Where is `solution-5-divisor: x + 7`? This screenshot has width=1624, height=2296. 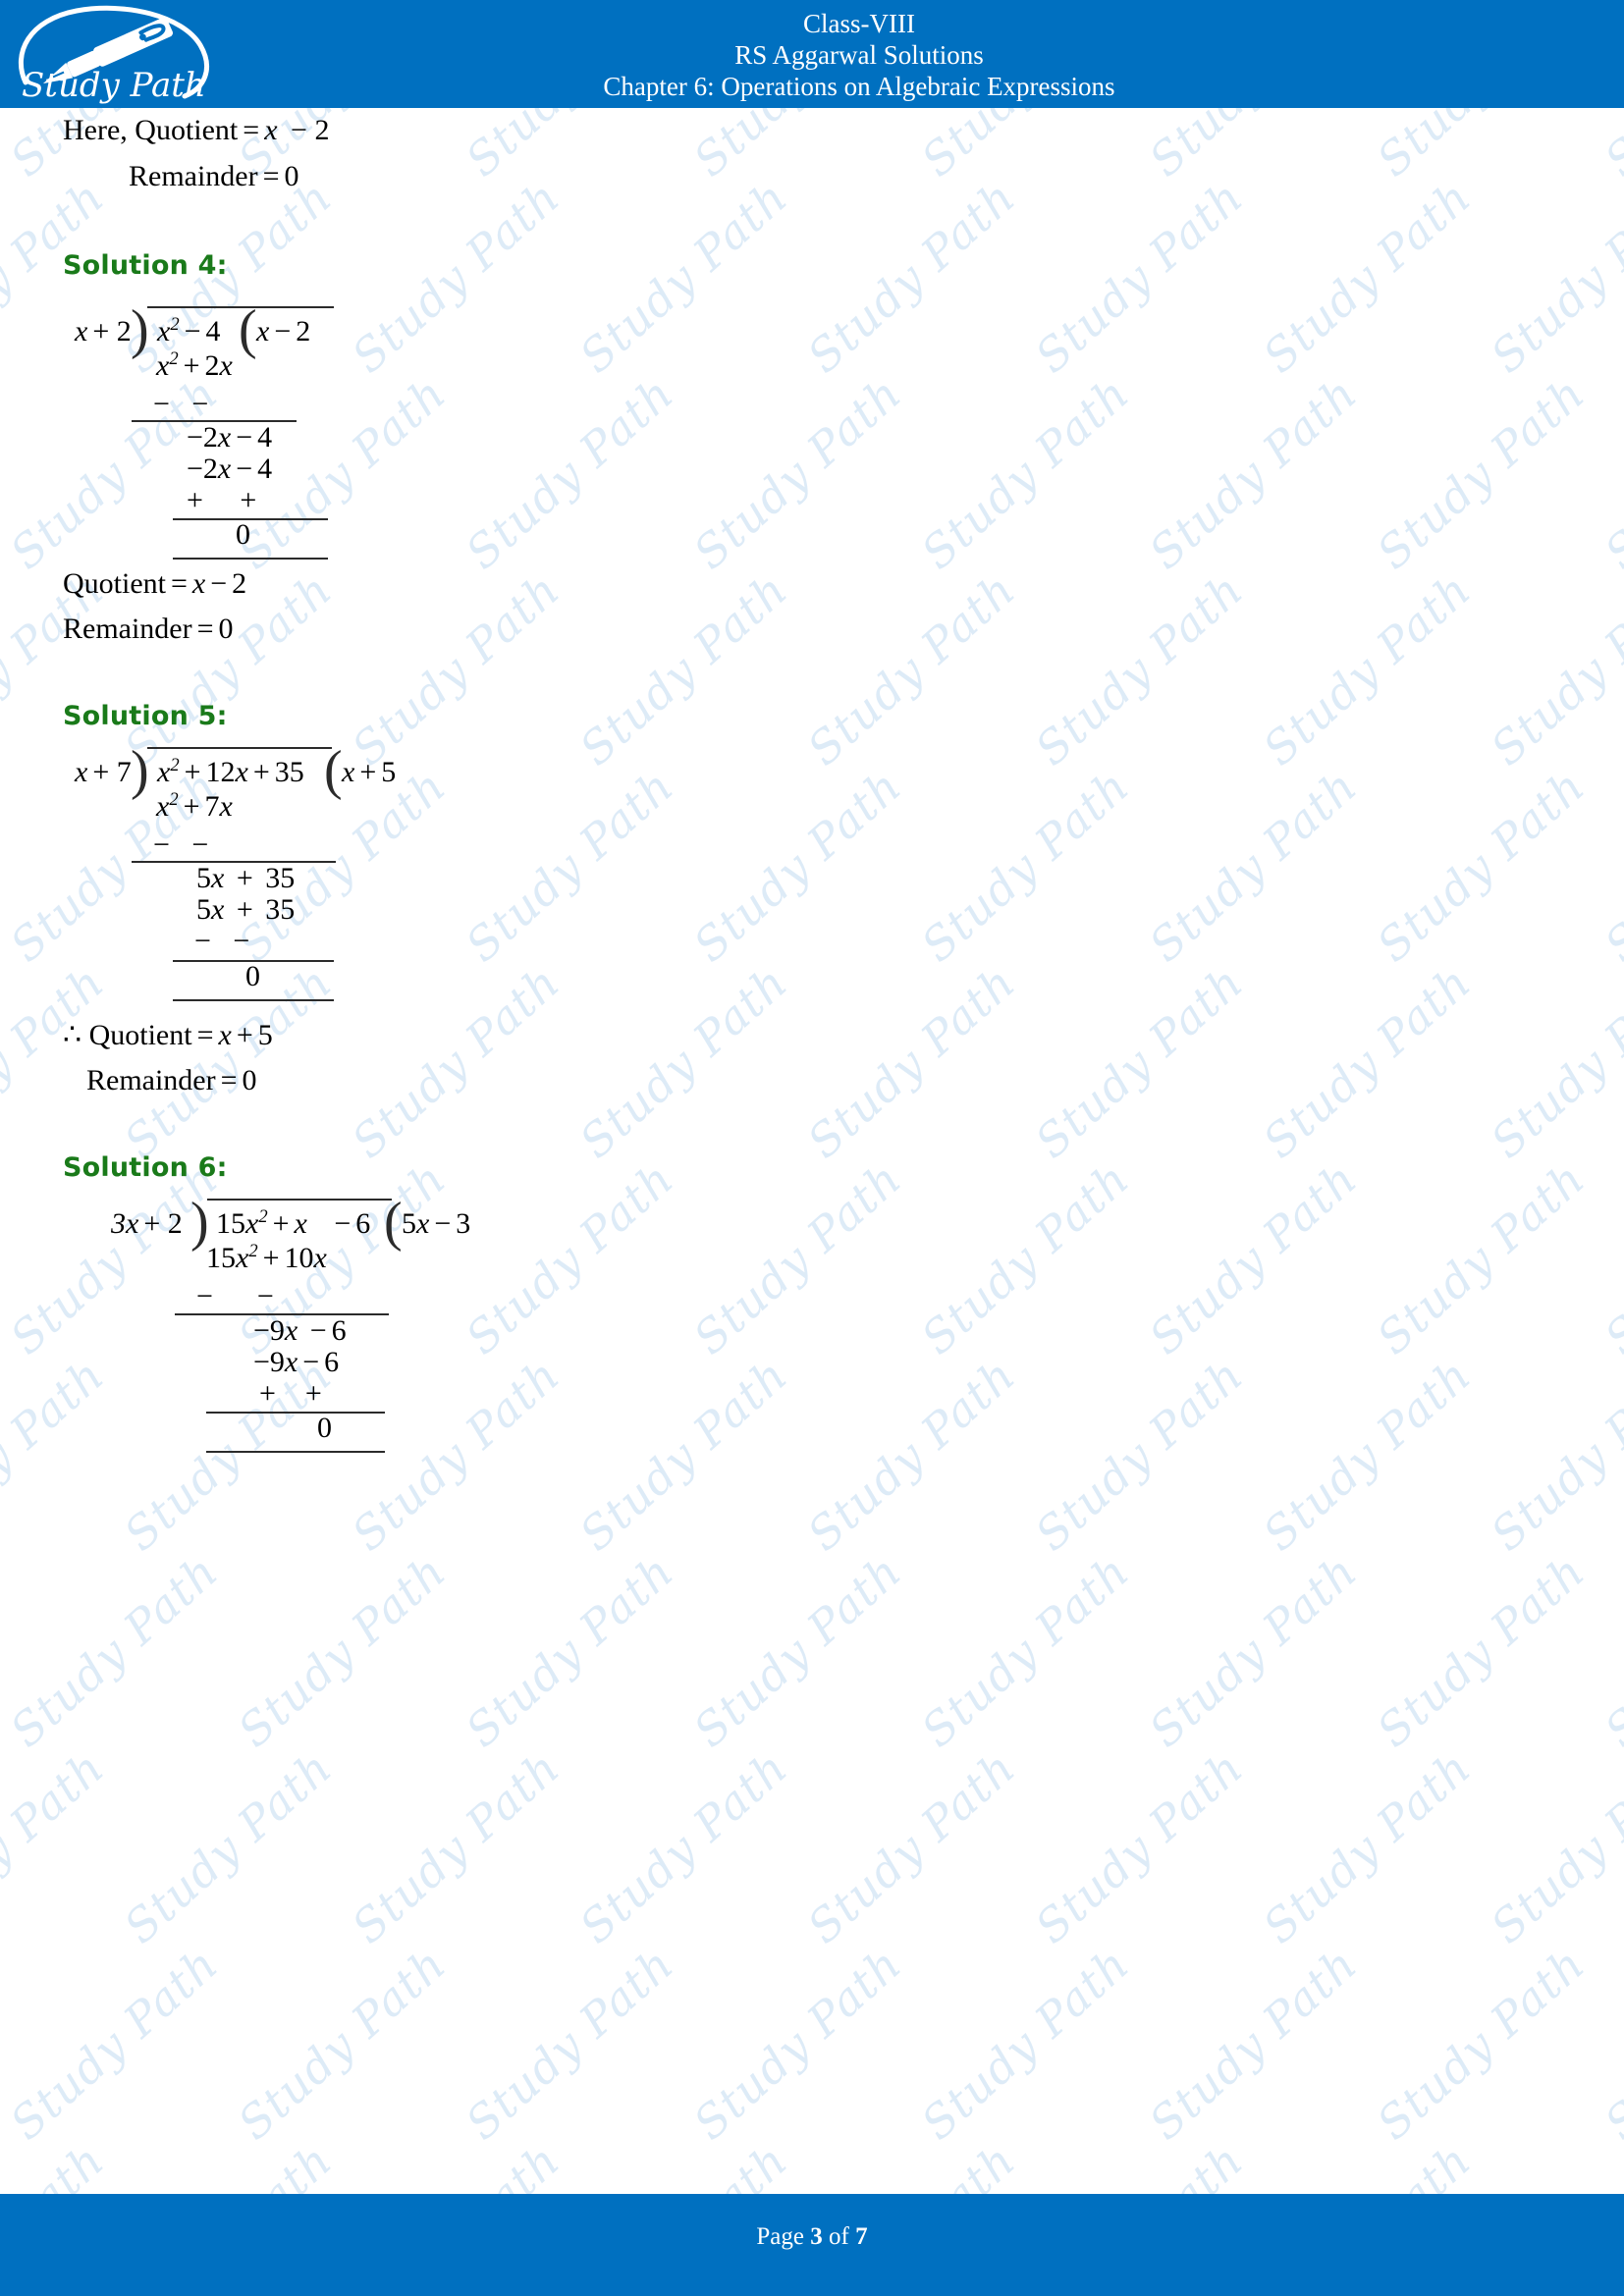
solution-5-divisor: x + 7 is located at coordinates (105, 772).